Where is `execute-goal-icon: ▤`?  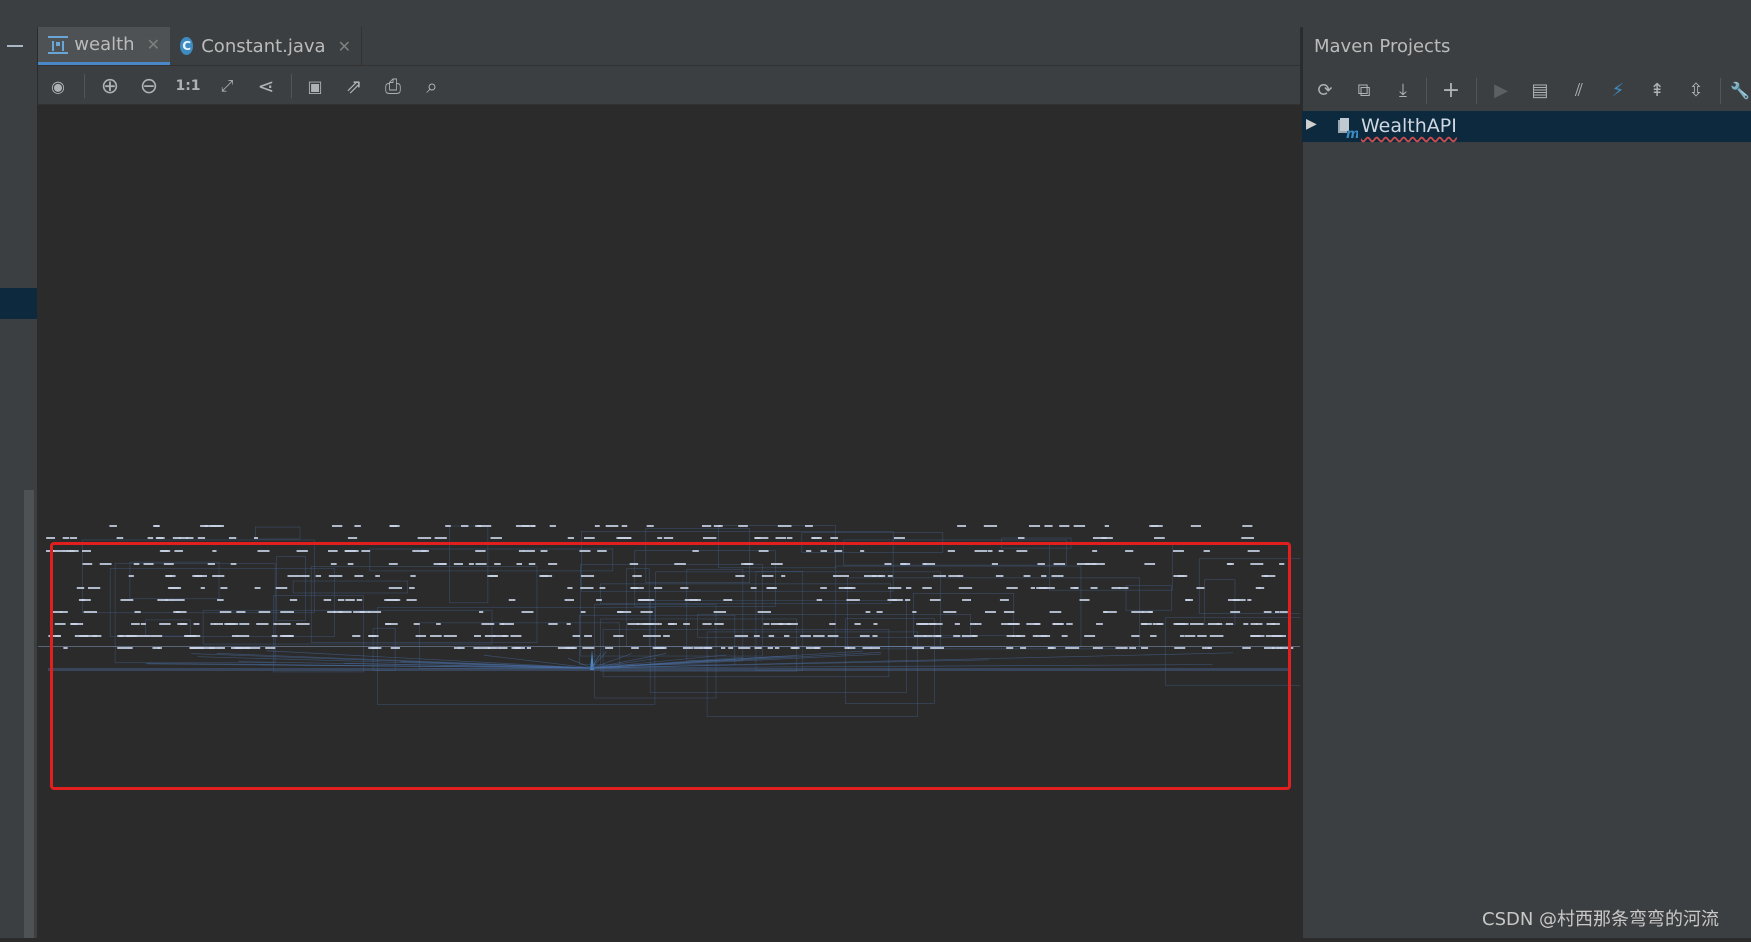
execute-goal-icon: ▤ is located at coordinates (1540, 90).